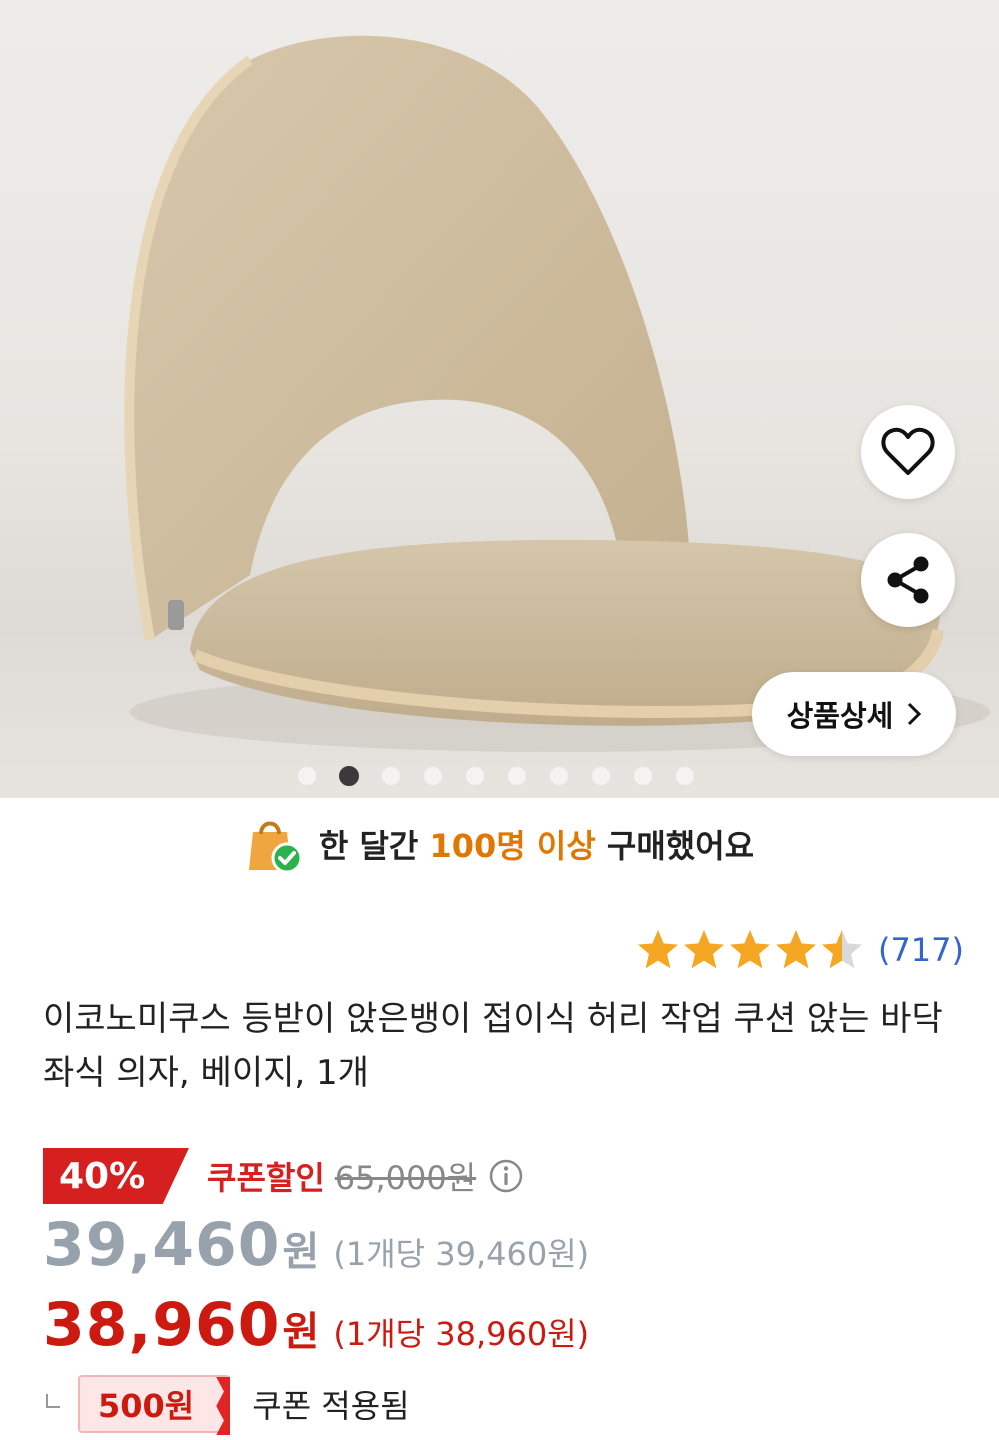  What do you see at coordinates (266, 1178) in the screenshot?
I see `coupon-discount-label: 쿠폰할인` at bounding box center [266, 1178].